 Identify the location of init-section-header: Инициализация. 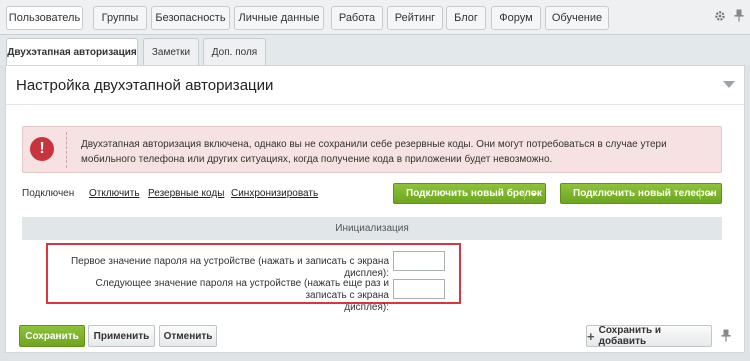
(372, 228).